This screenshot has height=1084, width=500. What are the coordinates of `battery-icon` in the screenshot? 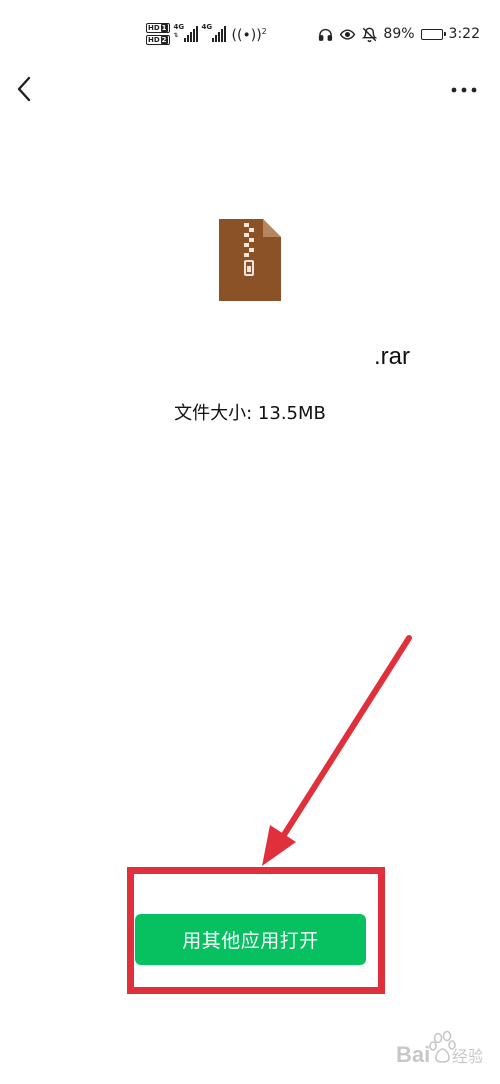 It's located at (433, 34).